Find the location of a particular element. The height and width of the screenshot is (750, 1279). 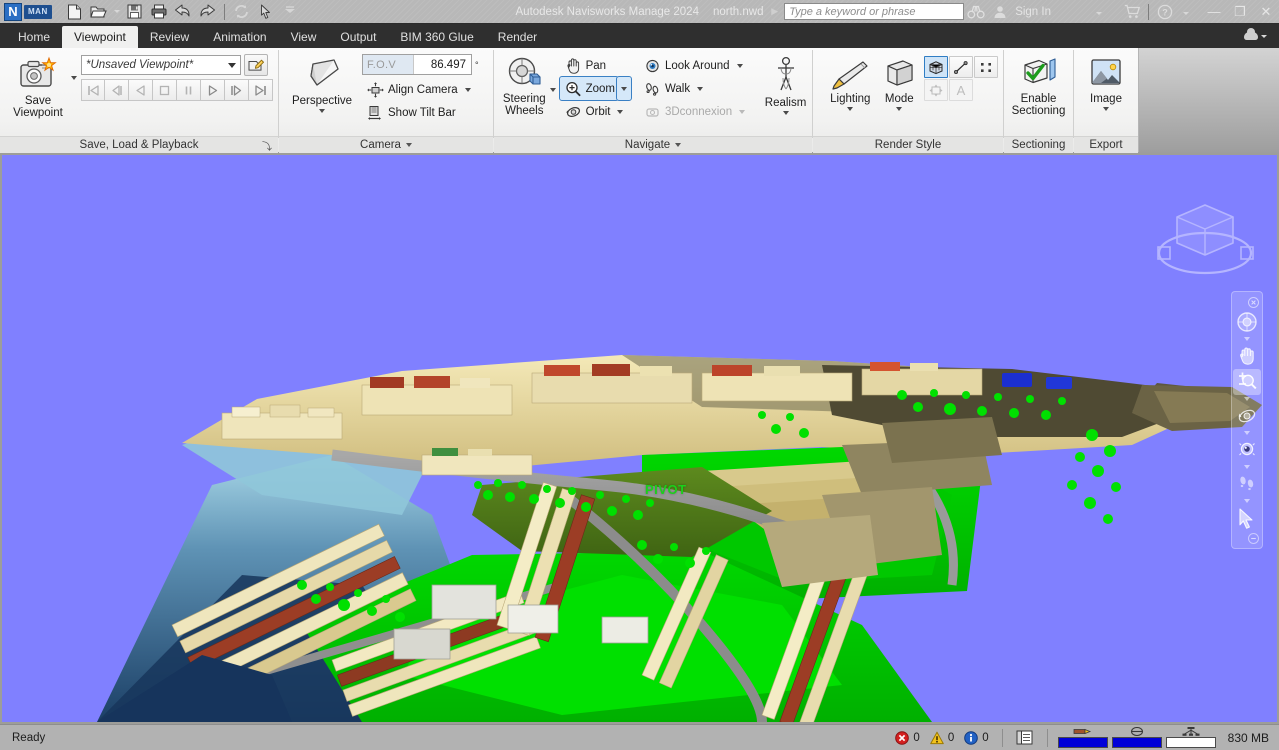

question-mark-icon: ? is located at coordinates (1165, 12).